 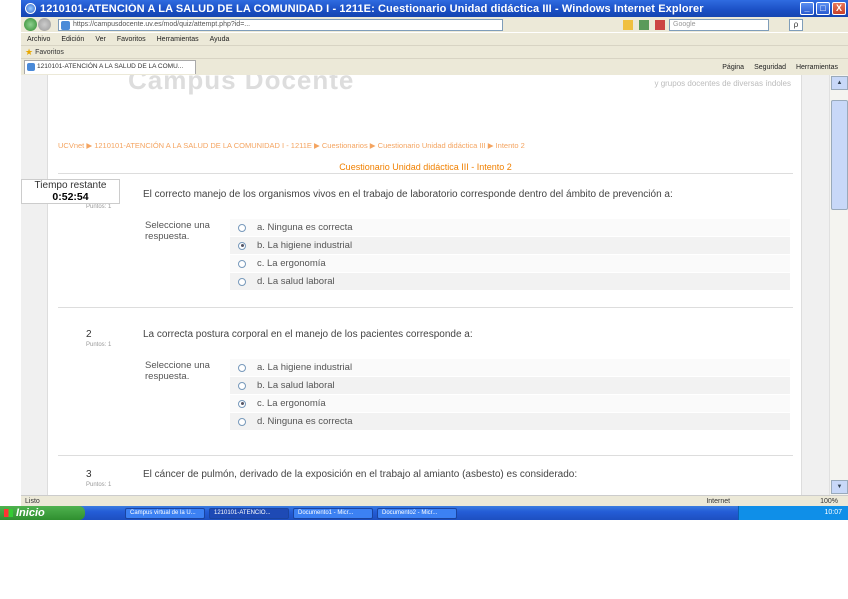 What do you see at coordinates (796, 24) in the screenshot?
I see `search-button: ρ` at bounding box center [796, 24].